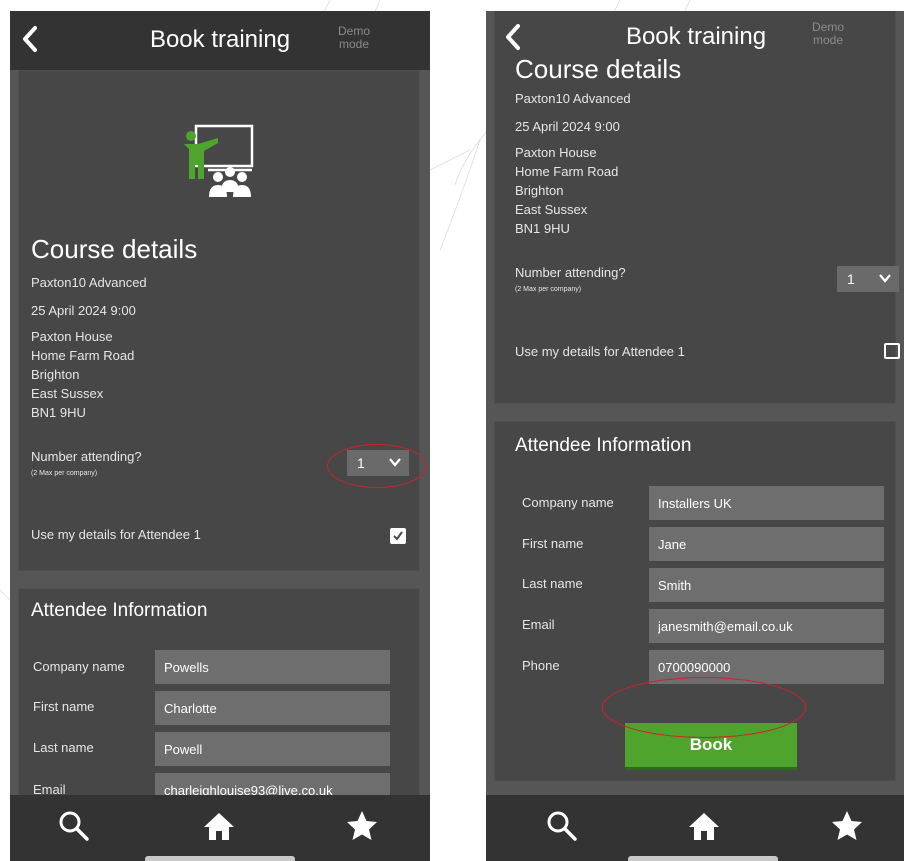 This screenshot has width=904, height=861. What do you see at coordinates (219, 160) in the screenshot?
I see `training-icon` at bounding box center [219, 160].